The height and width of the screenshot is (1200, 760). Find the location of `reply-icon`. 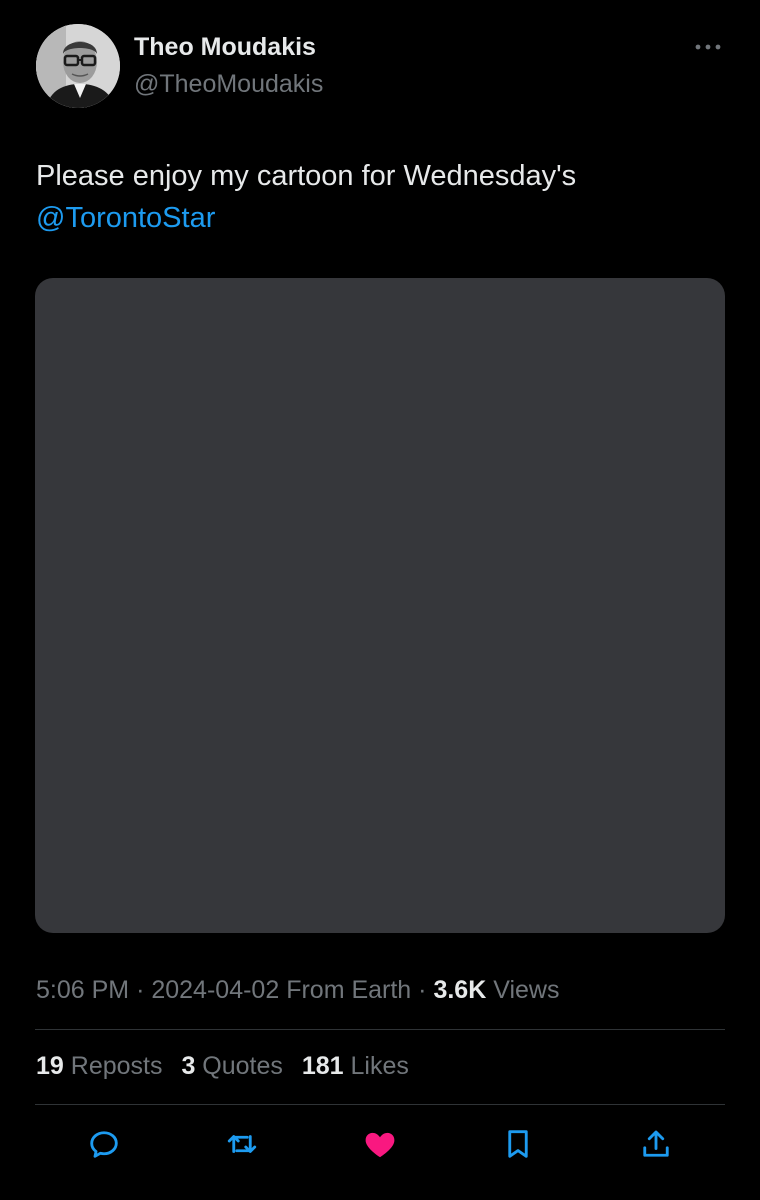

reply-icon is located at coordinates (104, 1144).